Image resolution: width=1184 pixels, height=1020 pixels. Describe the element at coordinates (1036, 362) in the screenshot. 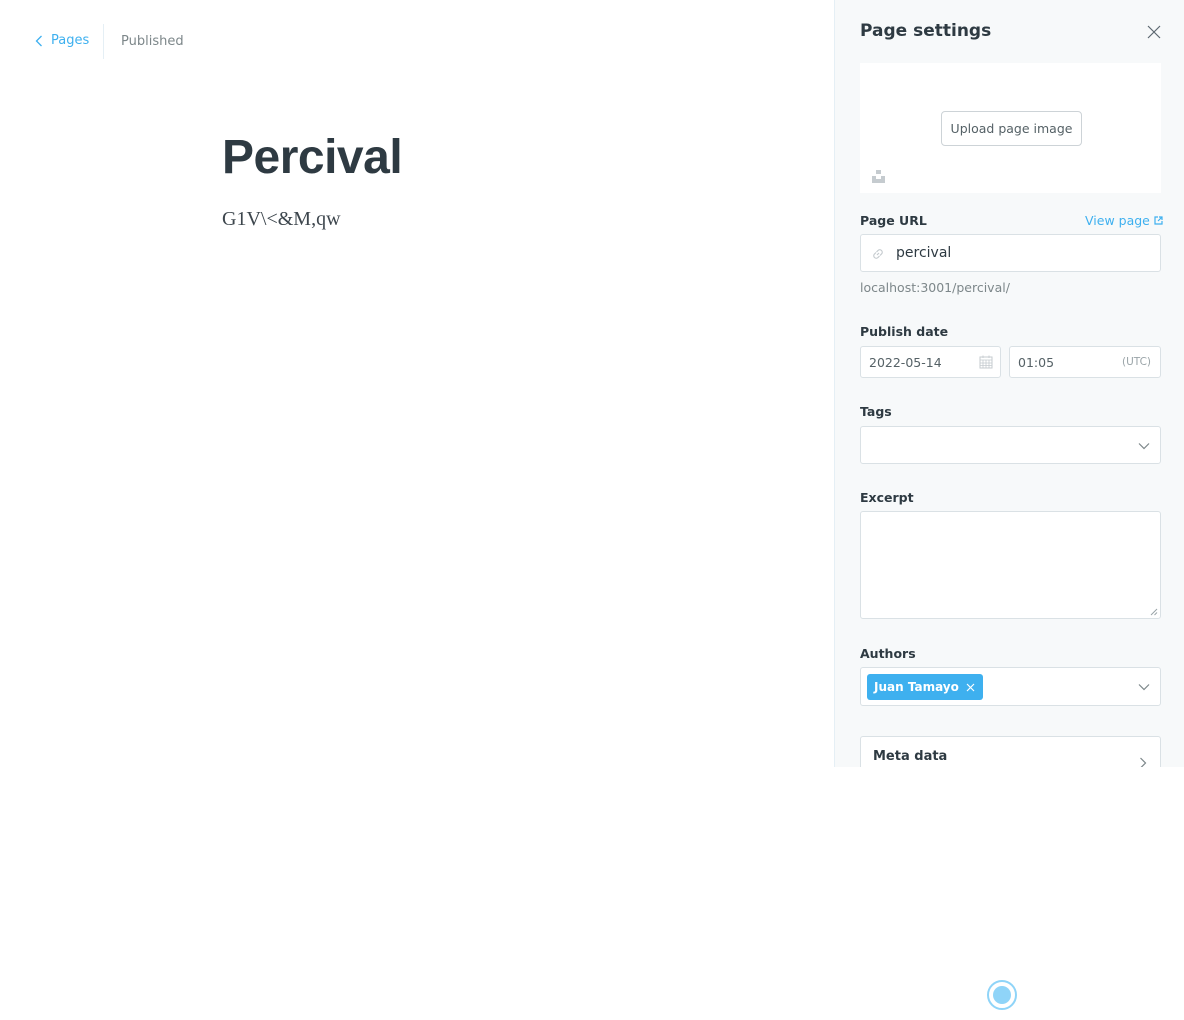

I see `publish-time-value: 01:05` at that location.